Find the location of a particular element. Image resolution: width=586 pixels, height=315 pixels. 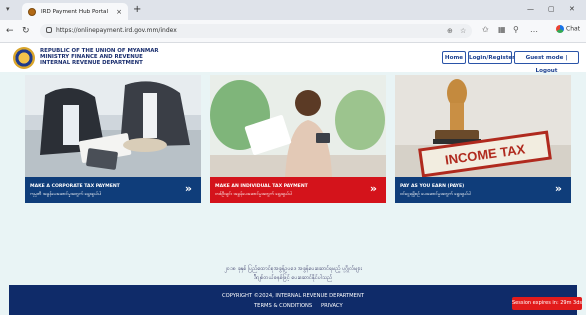

maximize-icon: ▢ is located at coordinates (551, 9).